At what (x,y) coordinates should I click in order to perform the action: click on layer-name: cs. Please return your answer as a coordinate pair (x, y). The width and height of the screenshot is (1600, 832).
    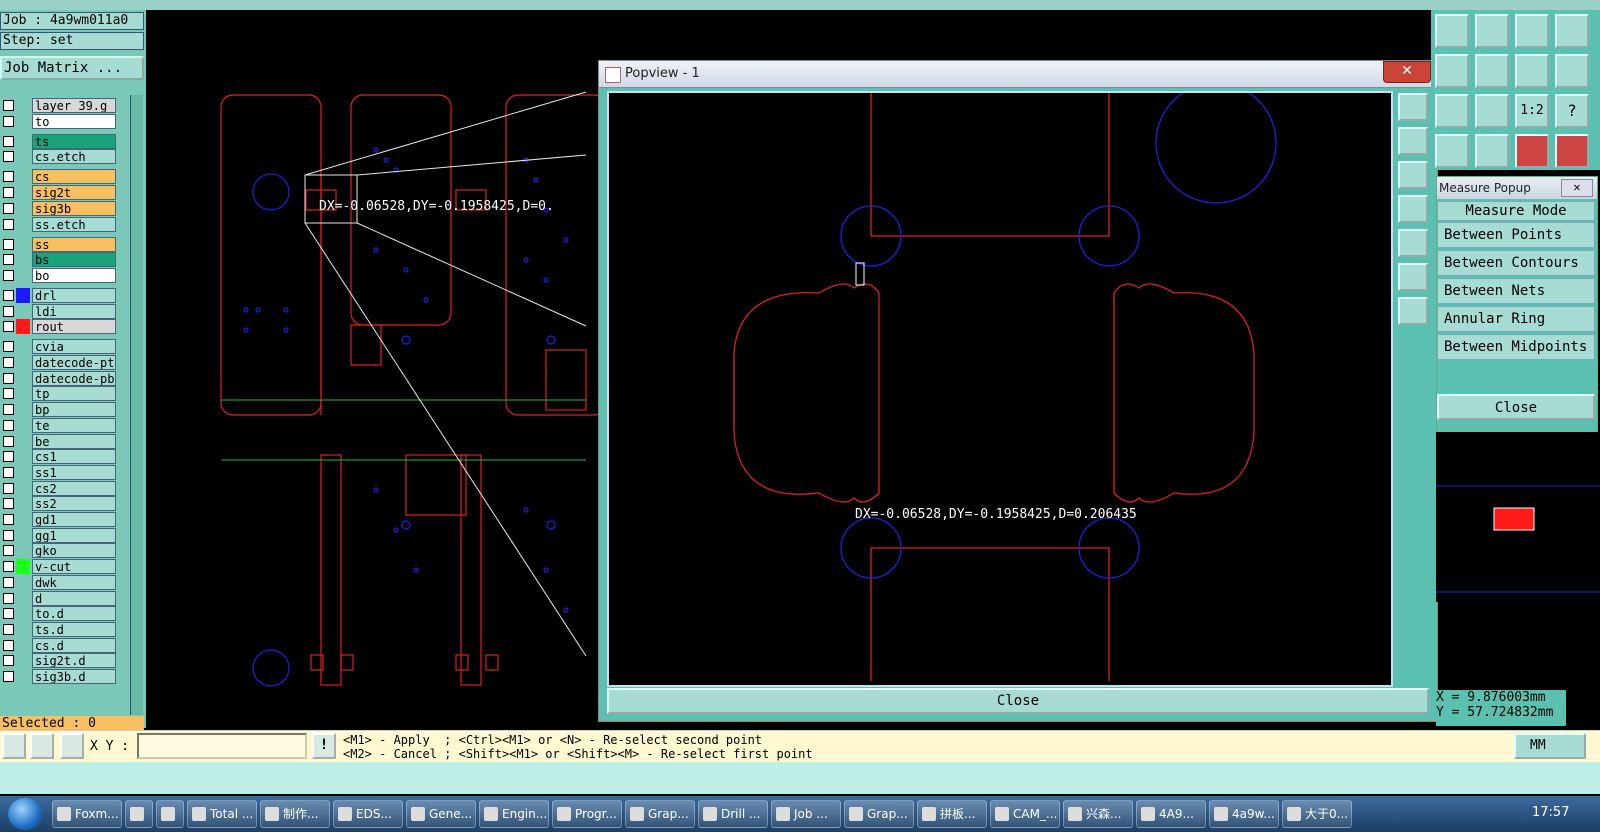
    Looking at the image, I should click on (74, 177).